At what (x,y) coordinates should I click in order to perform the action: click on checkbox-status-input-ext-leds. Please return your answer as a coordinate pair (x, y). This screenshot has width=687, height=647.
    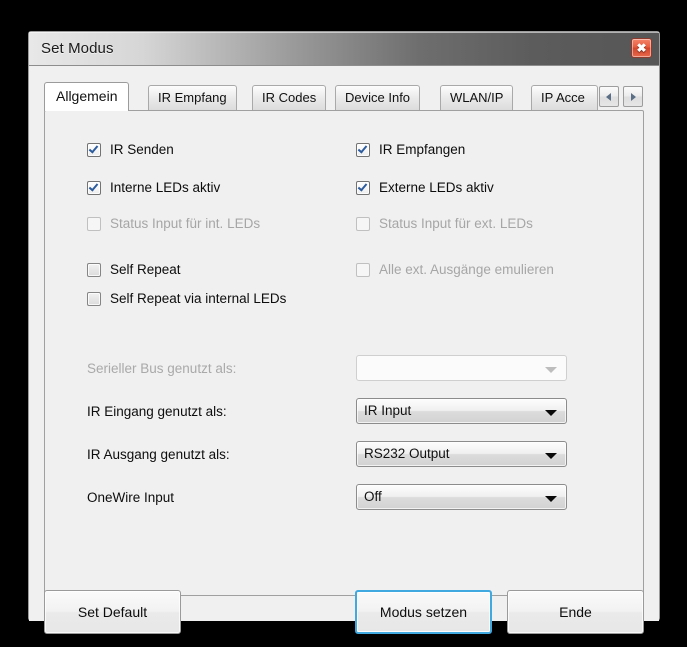
    Looking at the image, I should click on (363, 223).